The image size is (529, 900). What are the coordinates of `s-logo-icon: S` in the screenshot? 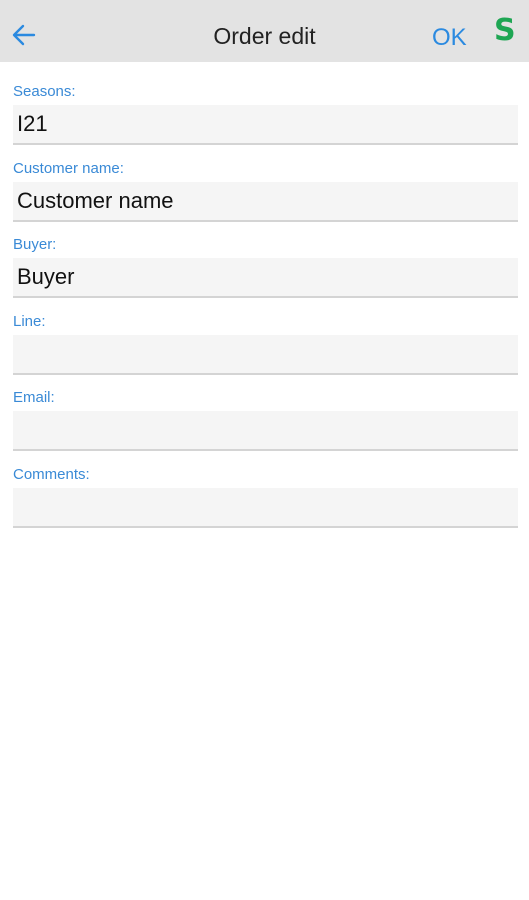 It's located at (505, 31).